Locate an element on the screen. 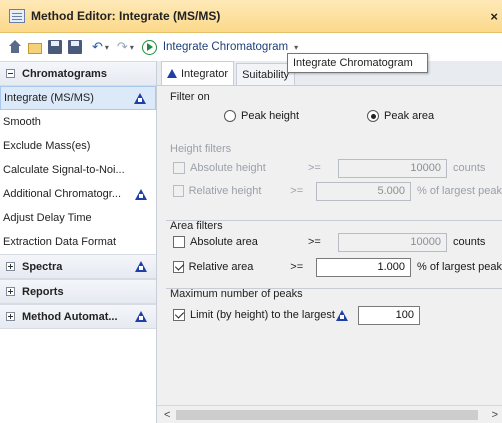 The image size is (502, 423). sidebar-item-exclude-masses: Exclude Mass(es) is located at coordinates (78, 146).